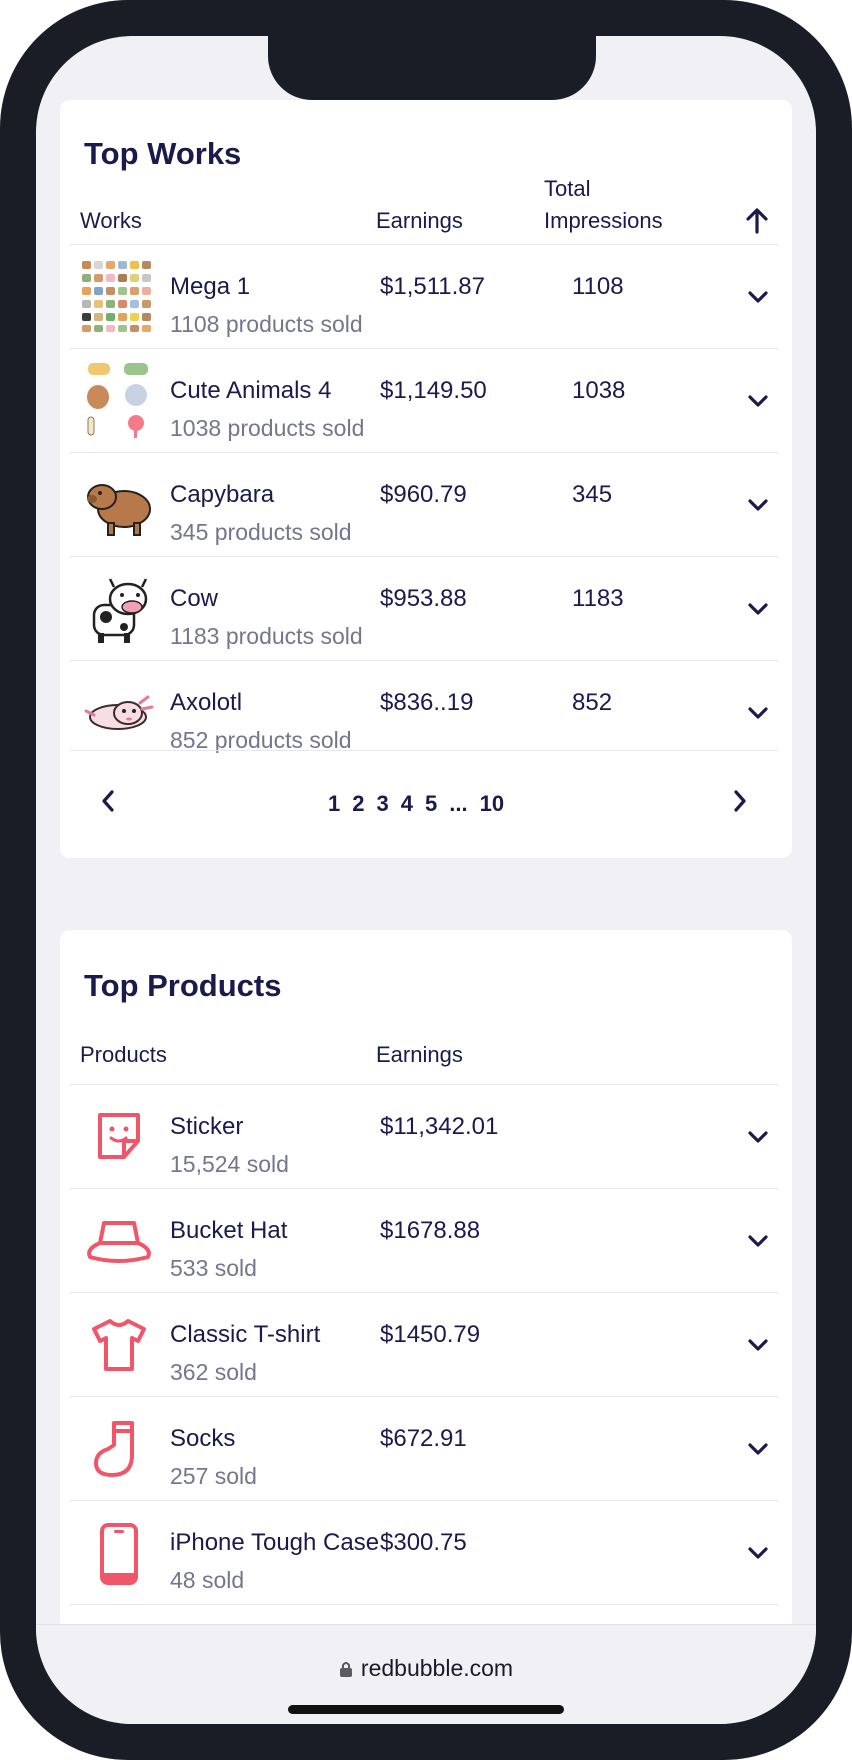  What do you see at coordinates (183, 985) in the screenshot?
I see `top-products-title: Top Products` at bounding box center [183, 985].